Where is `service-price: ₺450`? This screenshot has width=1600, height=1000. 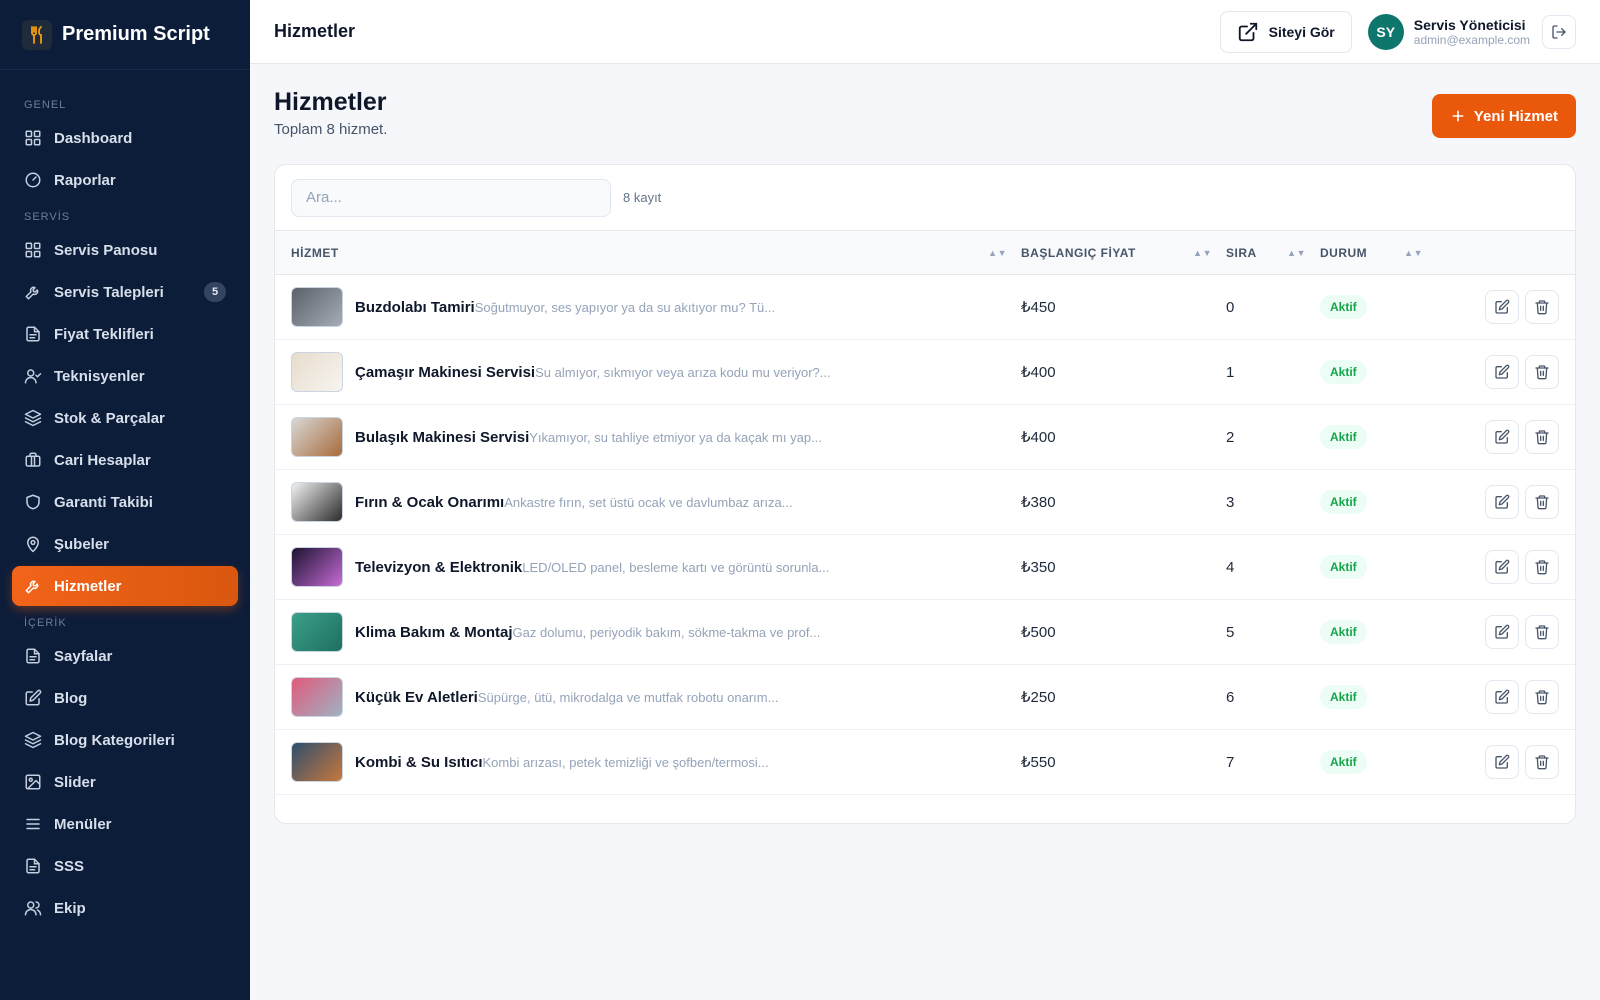 service-price: ₺450 is located at coordinates (1038, 307).